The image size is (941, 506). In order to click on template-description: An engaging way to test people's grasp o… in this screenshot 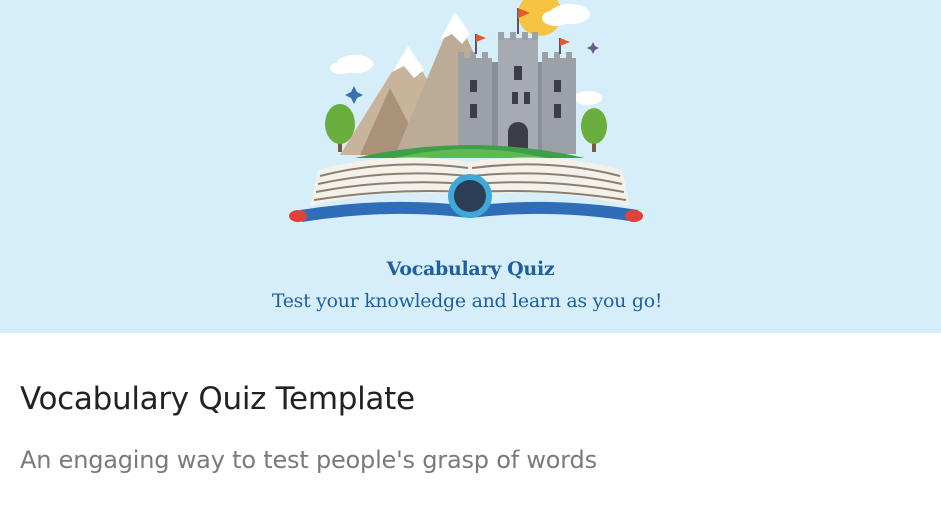, I will do `click(308, 460)`.